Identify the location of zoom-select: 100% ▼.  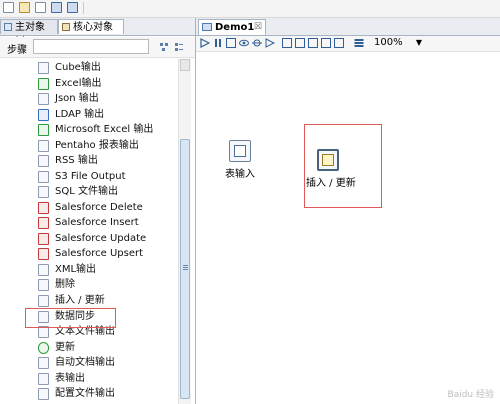
(398, 43).